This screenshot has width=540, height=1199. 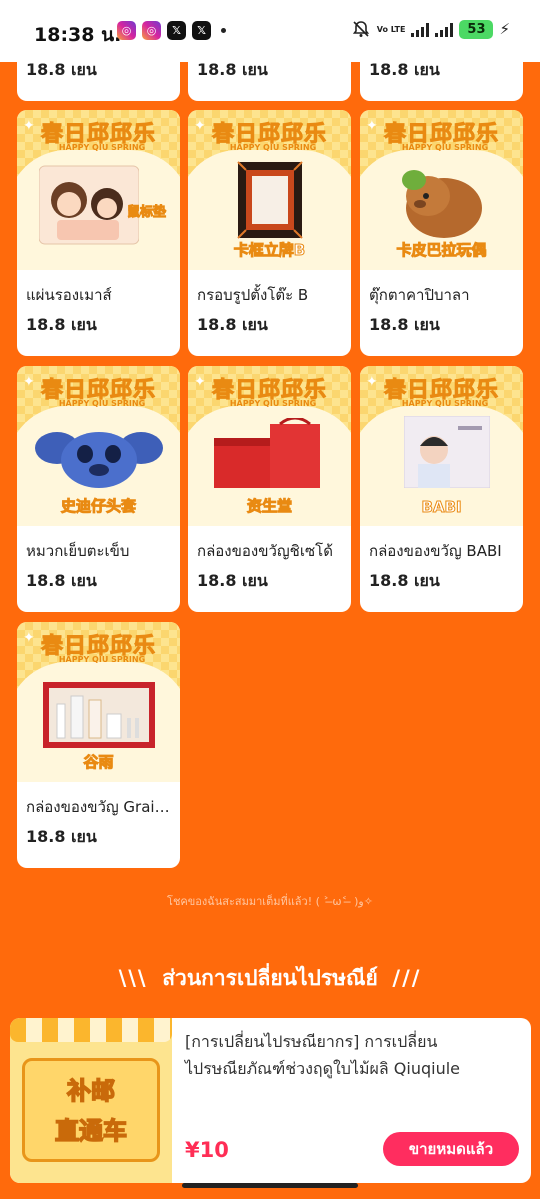 What do you see at coordinates (269, 506) in the screenshot?
I see `product-caption: 资生堂` at bounding box center [269, 506].